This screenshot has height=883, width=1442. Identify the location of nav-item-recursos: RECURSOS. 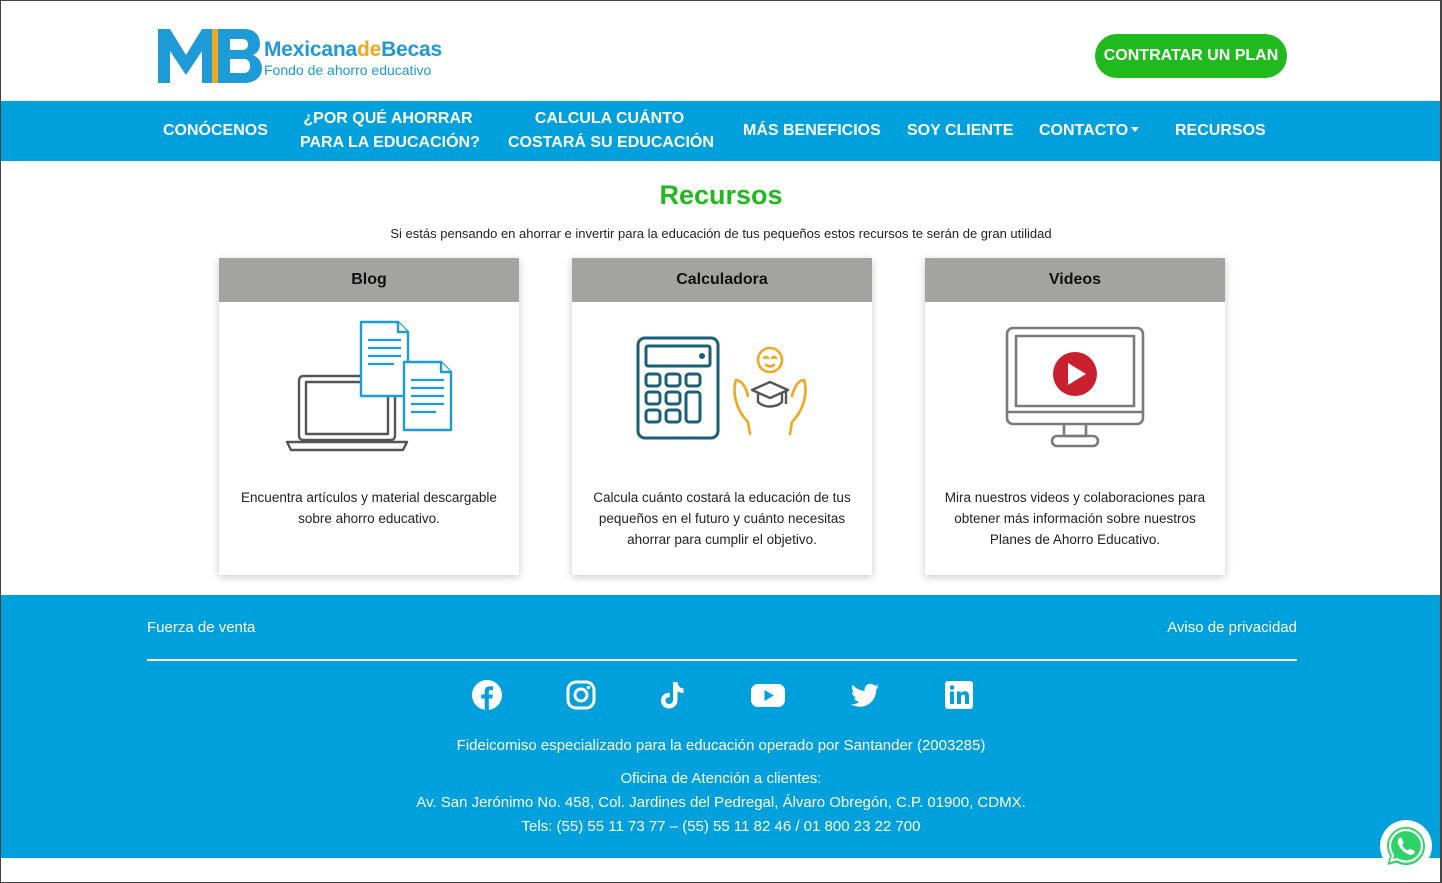
(1220, 131).